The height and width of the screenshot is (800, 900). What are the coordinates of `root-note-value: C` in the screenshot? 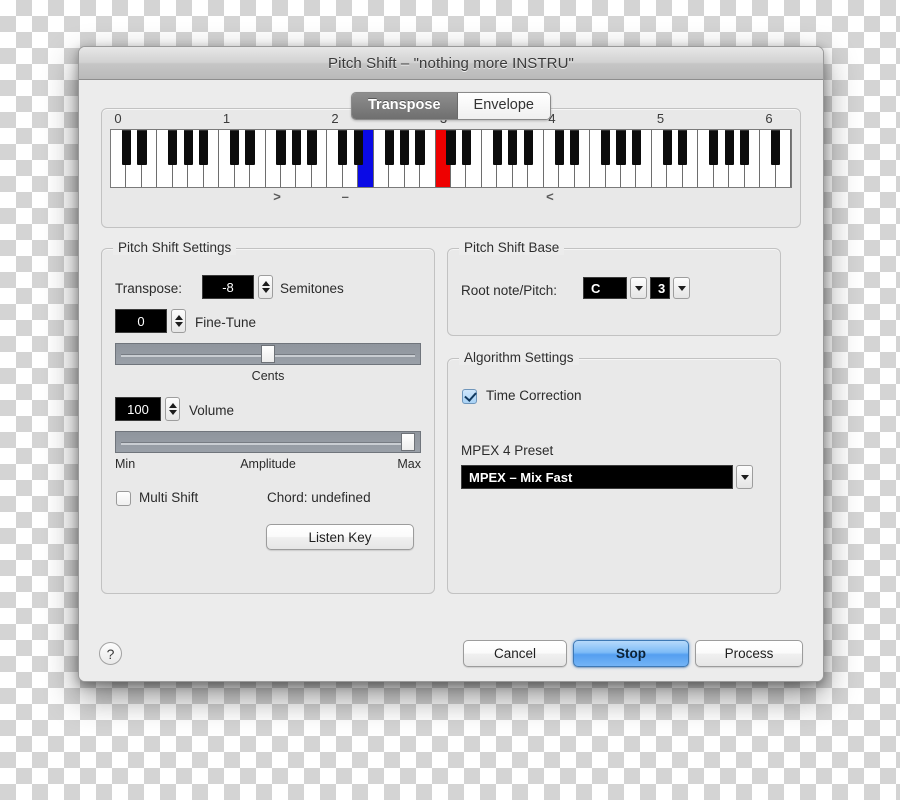 It's located at (605, 288).